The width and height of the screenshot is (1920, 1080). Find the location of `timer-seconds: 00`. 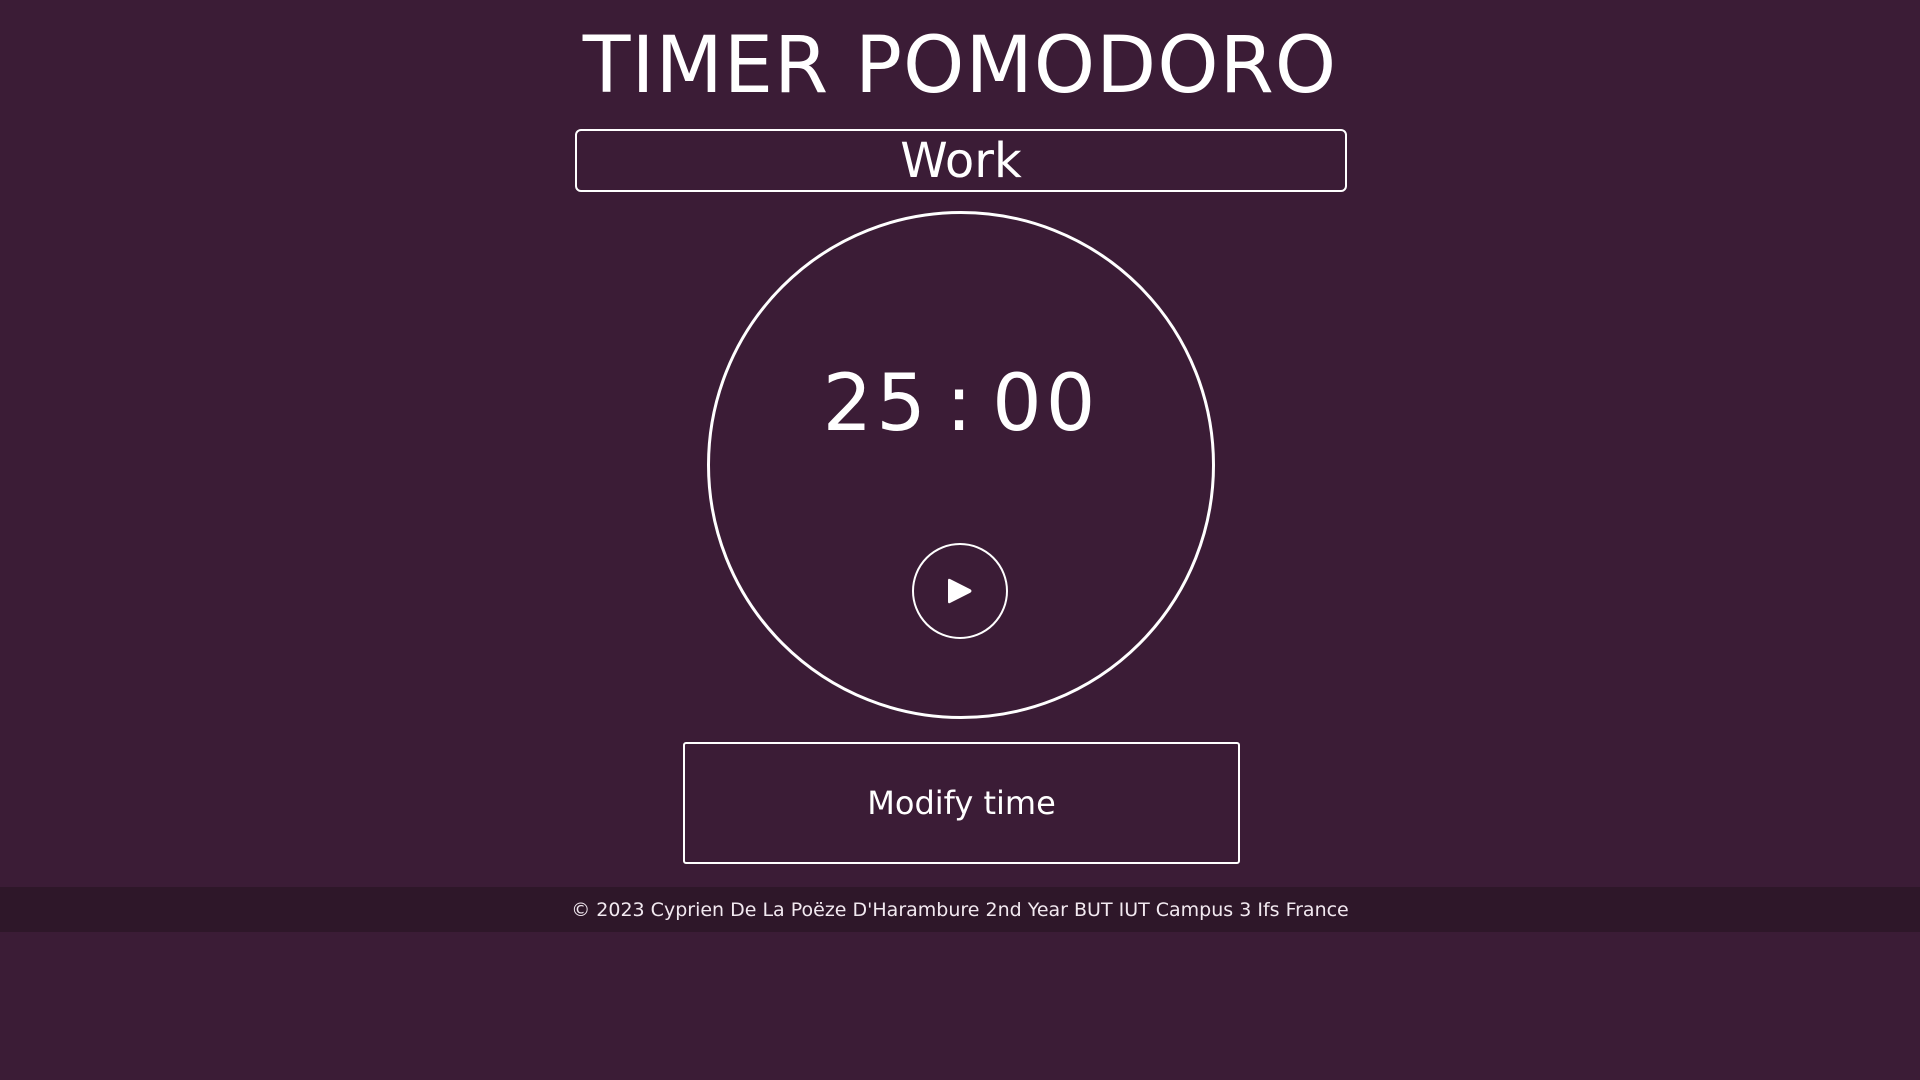

timer-seconds: 00 is located at coordinates (1046, 404).